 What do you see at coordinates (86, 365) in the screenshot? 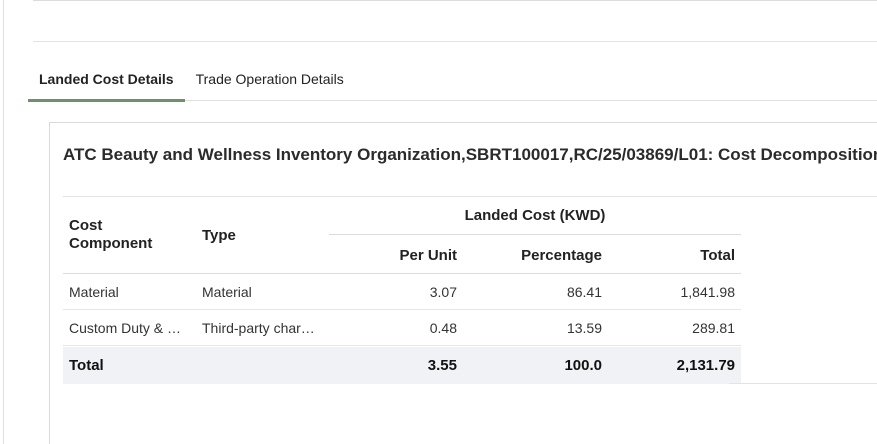
I see `total-label: Total` at bounding box center [86, 365].